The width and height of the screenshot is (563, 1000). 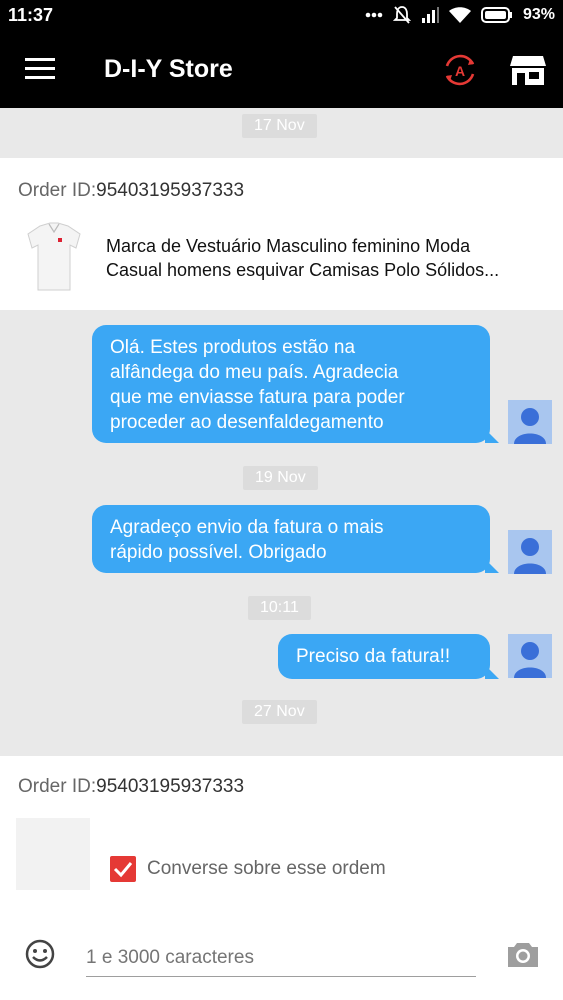 I want to click on store-title: D-I-Y Store, so click(x=168, y=69).